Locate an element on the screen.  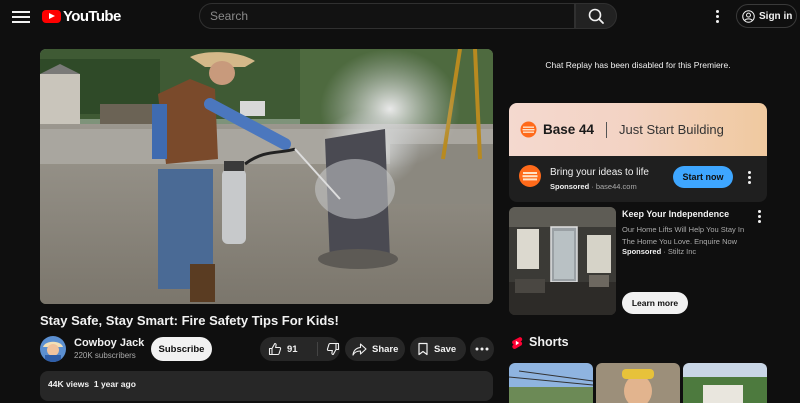
share-icon is located at coordinates (359, 349).